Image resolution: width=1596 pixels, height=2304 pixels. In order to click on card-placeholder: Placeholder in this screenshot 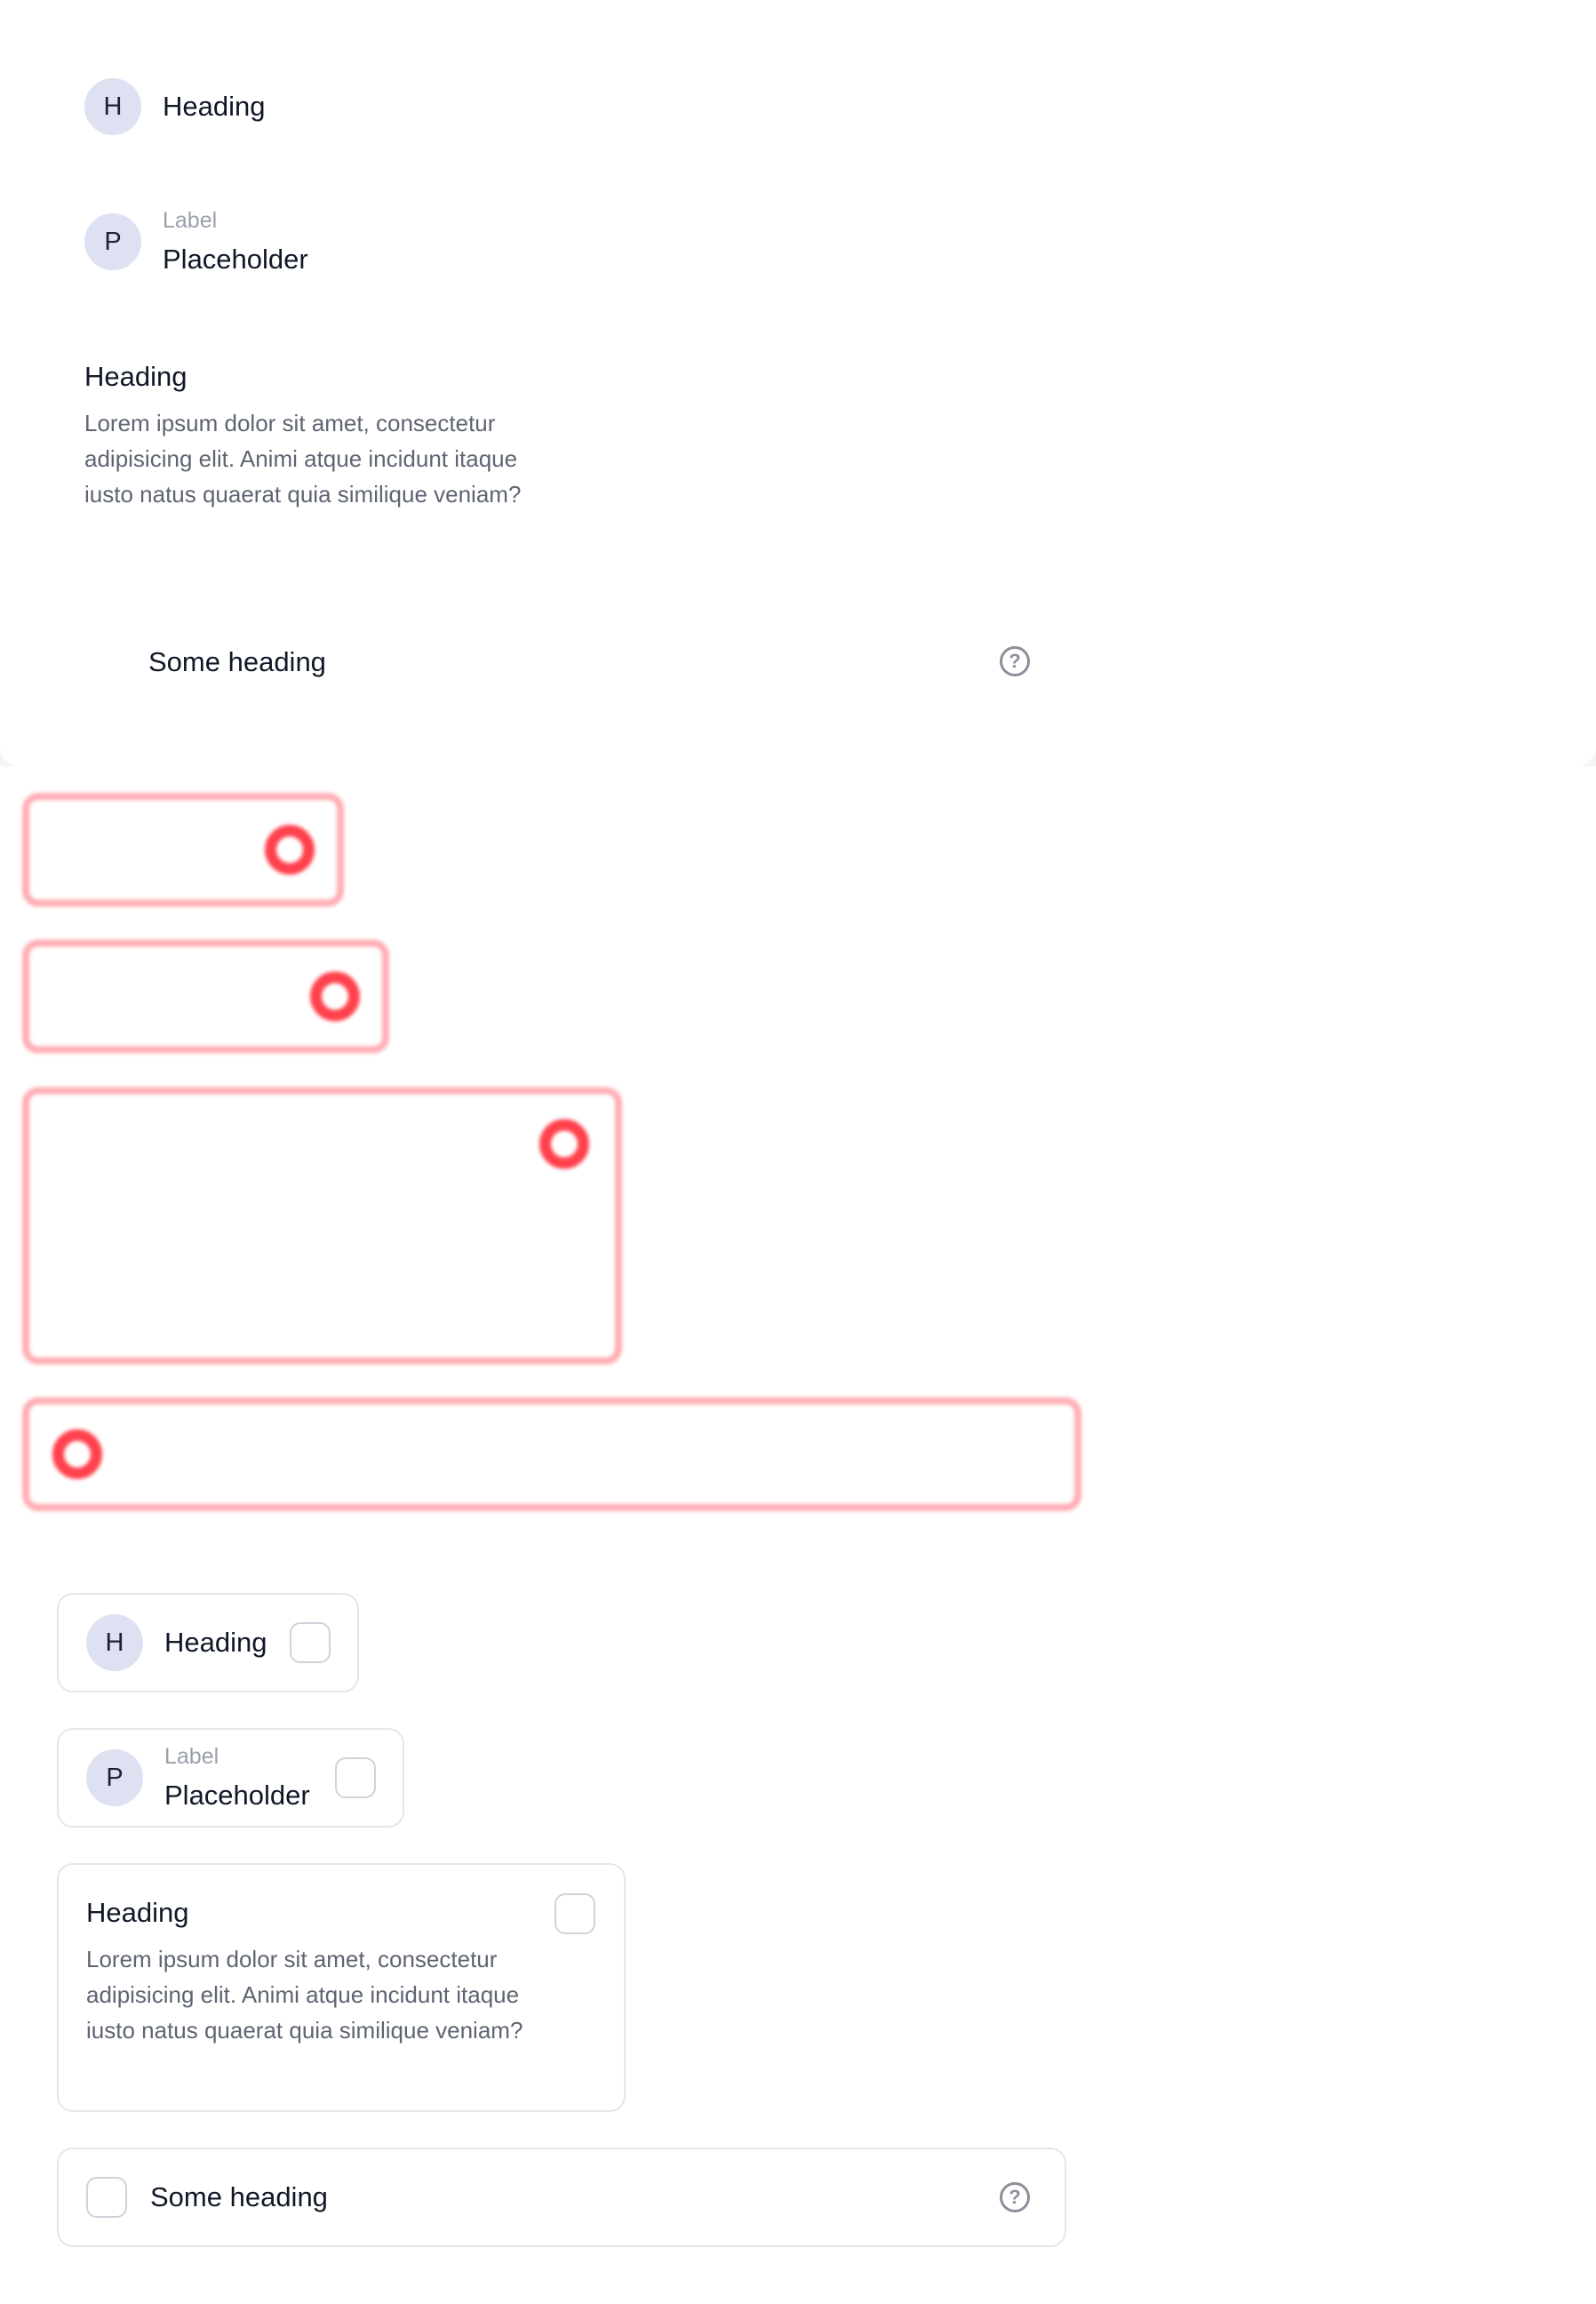, I will do `click(237, 1795)`.